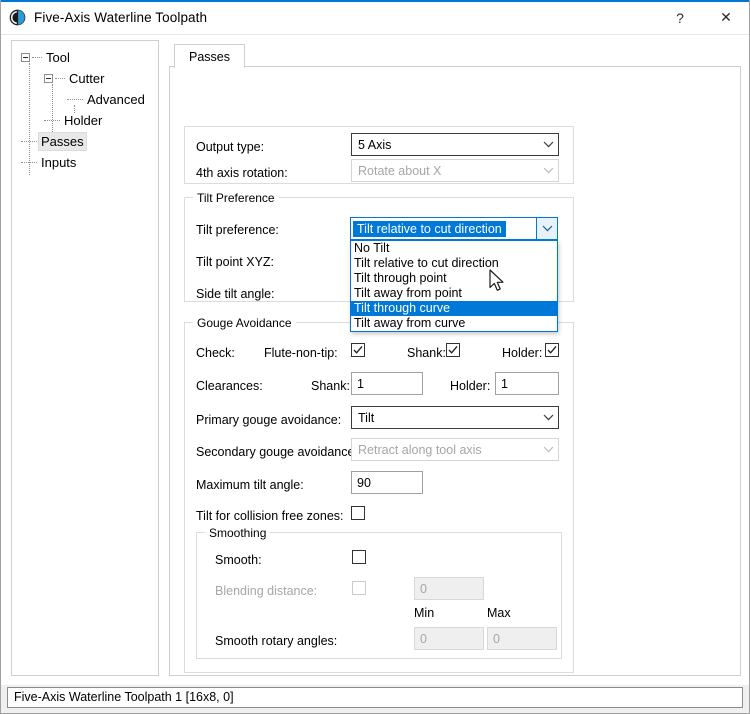 Image resolution: width=750 pixels, height=714 pixels. Describe the element at coordinates (238, 533) in the screenshot. I see `smoothing-group-title: Smoothing` at that location.